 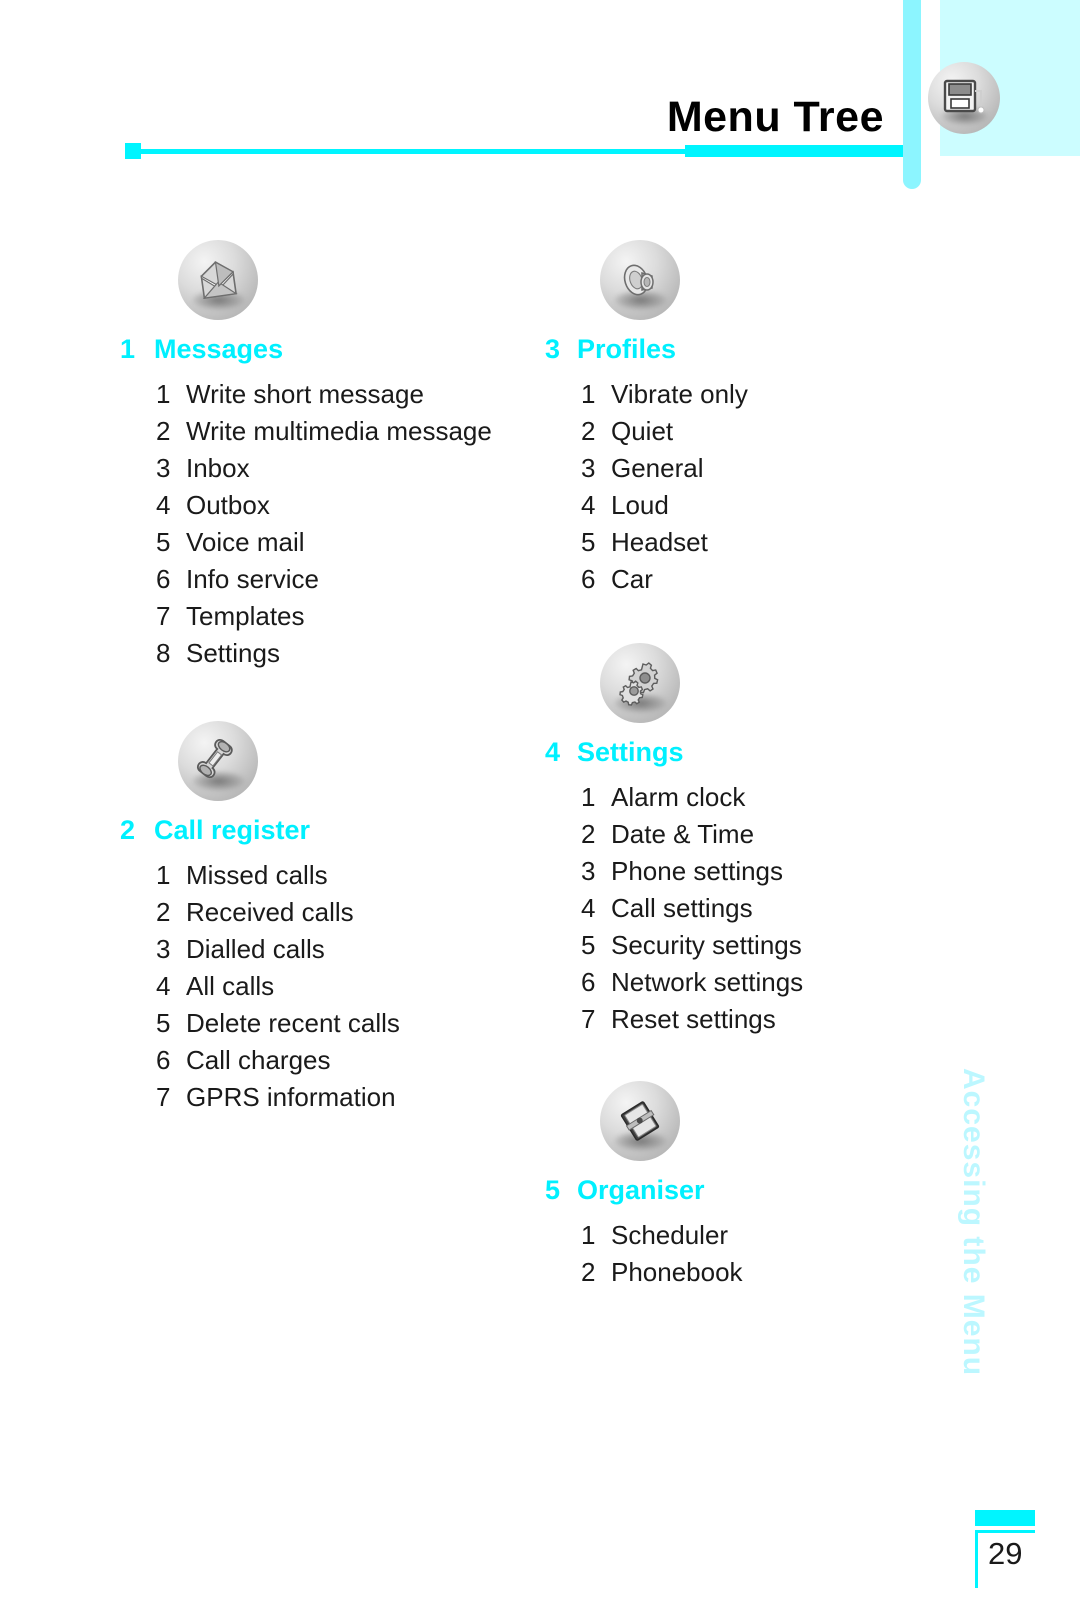 I want to click on envelope-glyph, so click(x=218, y=280).